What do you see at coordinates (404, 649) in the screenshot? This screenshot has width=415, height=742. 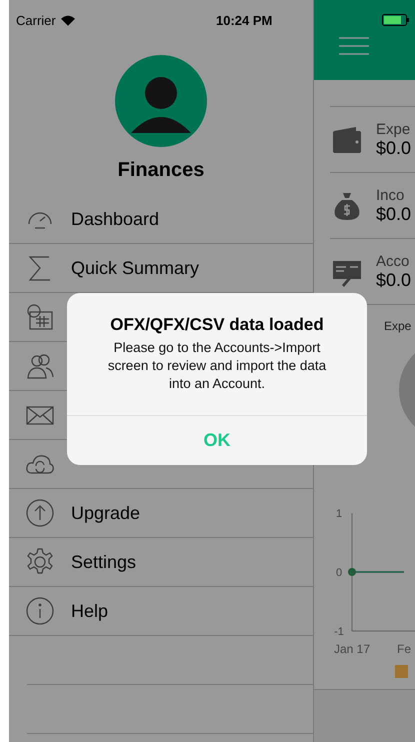 I see `x-tick-label: Fe` at bounding box center [404, 649].